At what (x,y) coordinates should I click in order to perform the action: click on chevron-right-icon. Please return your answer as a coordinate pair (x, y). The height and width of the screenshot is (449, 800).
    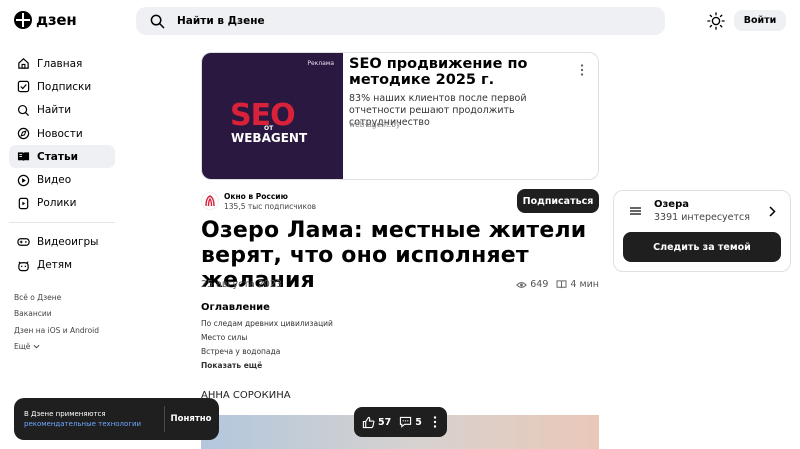
    Looking at the image, I should click on (772, 211).